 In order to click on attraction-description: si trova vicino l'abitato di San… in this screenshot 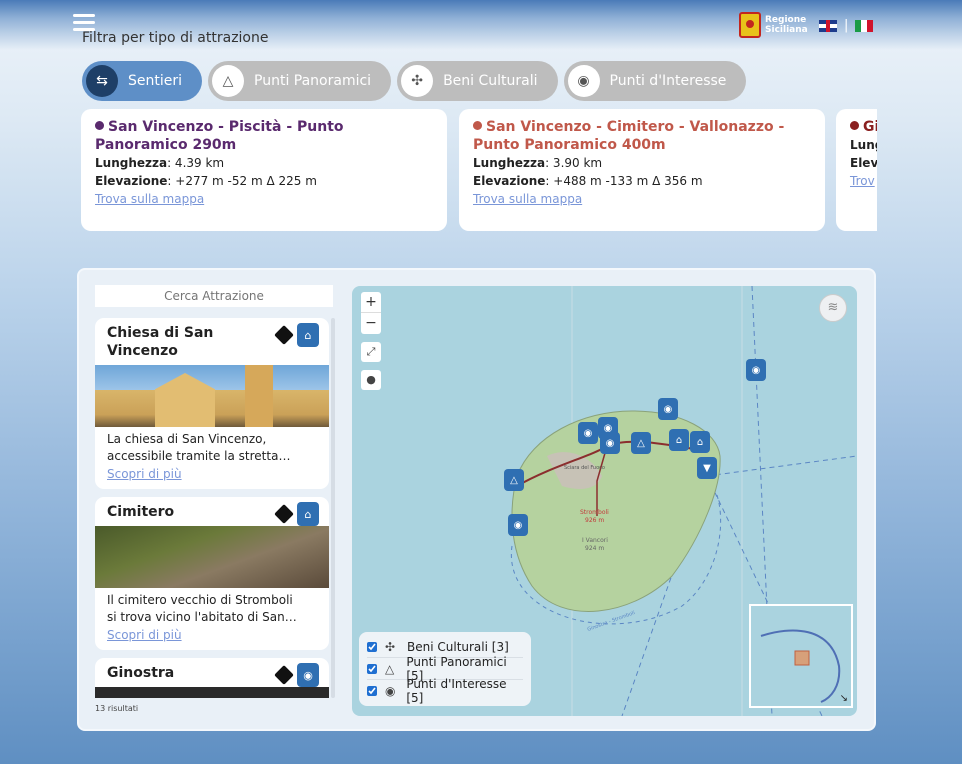, I will do `click(202, 617)`.